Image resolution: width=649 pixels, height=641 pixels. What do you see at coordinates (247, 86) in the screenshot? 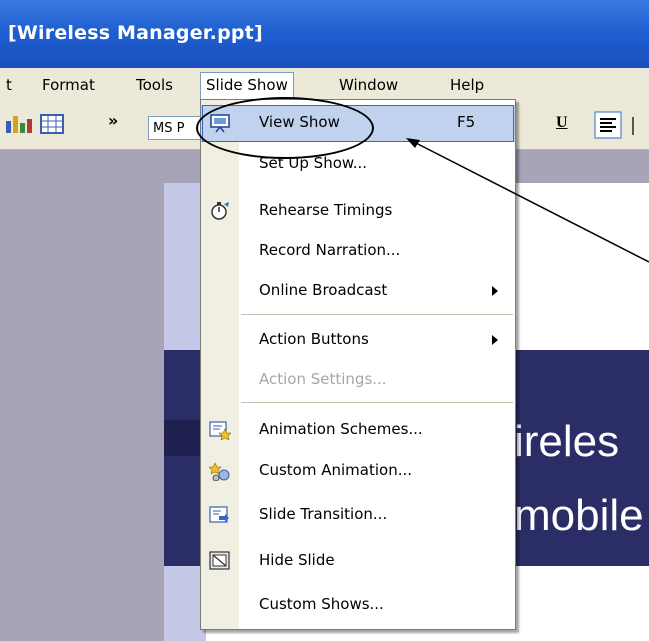
I see `menu-slide-show: Slide Show` at bounding box center [247, 86].